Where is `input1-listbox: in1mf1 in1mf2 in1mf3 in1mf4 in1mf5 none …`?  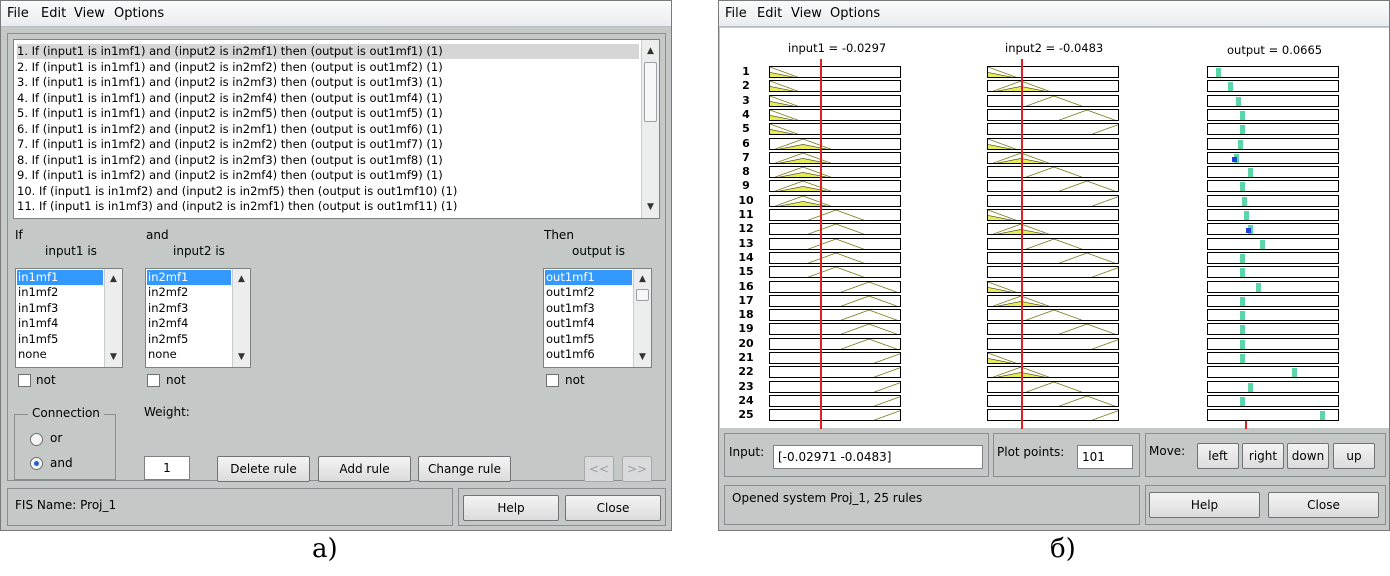
input1-listbox: in1mf1 in1mf2 in1mf3 in1mf4 in1mf5 none … is located at coordinates (69, 318).